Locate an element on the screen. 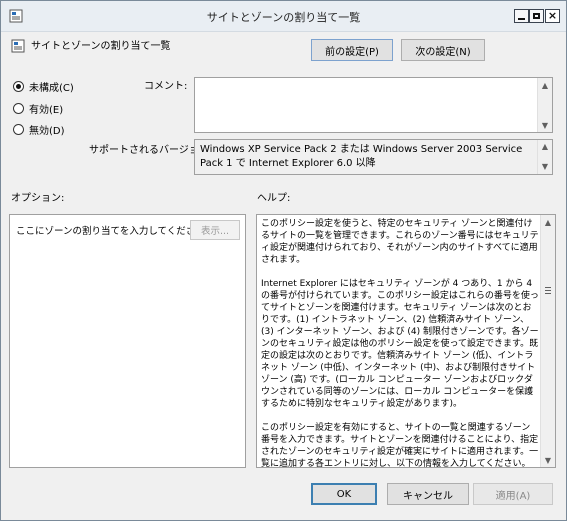 The image size is (567, 521). apply-button: 適用(A) is located at coordinates (513, 494).